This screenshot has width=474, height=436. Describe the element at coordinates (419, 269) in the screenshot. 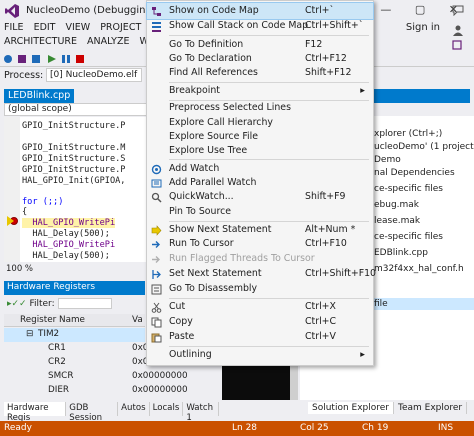

I see `solution-item: m32f4xx_hal_conf.h` at that location.